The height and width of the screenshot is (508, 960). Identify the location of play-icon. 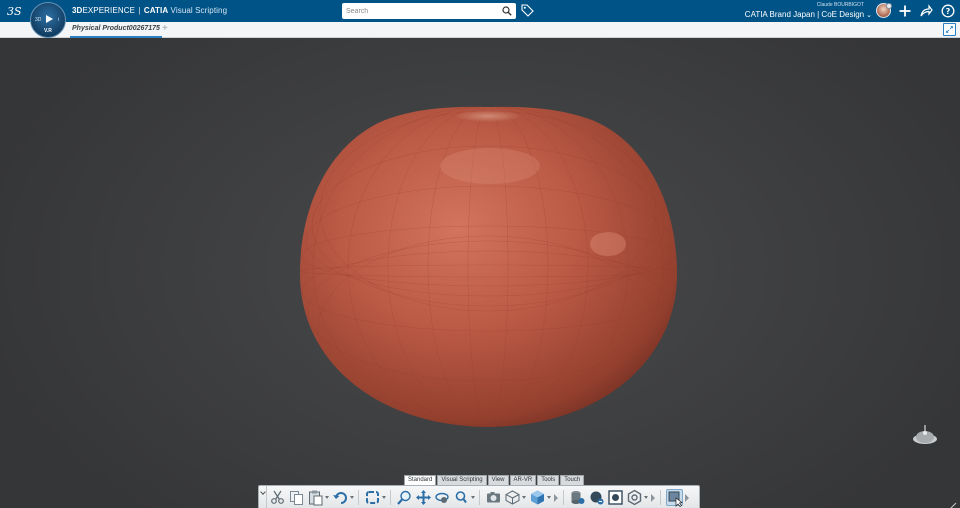
(49, 19).